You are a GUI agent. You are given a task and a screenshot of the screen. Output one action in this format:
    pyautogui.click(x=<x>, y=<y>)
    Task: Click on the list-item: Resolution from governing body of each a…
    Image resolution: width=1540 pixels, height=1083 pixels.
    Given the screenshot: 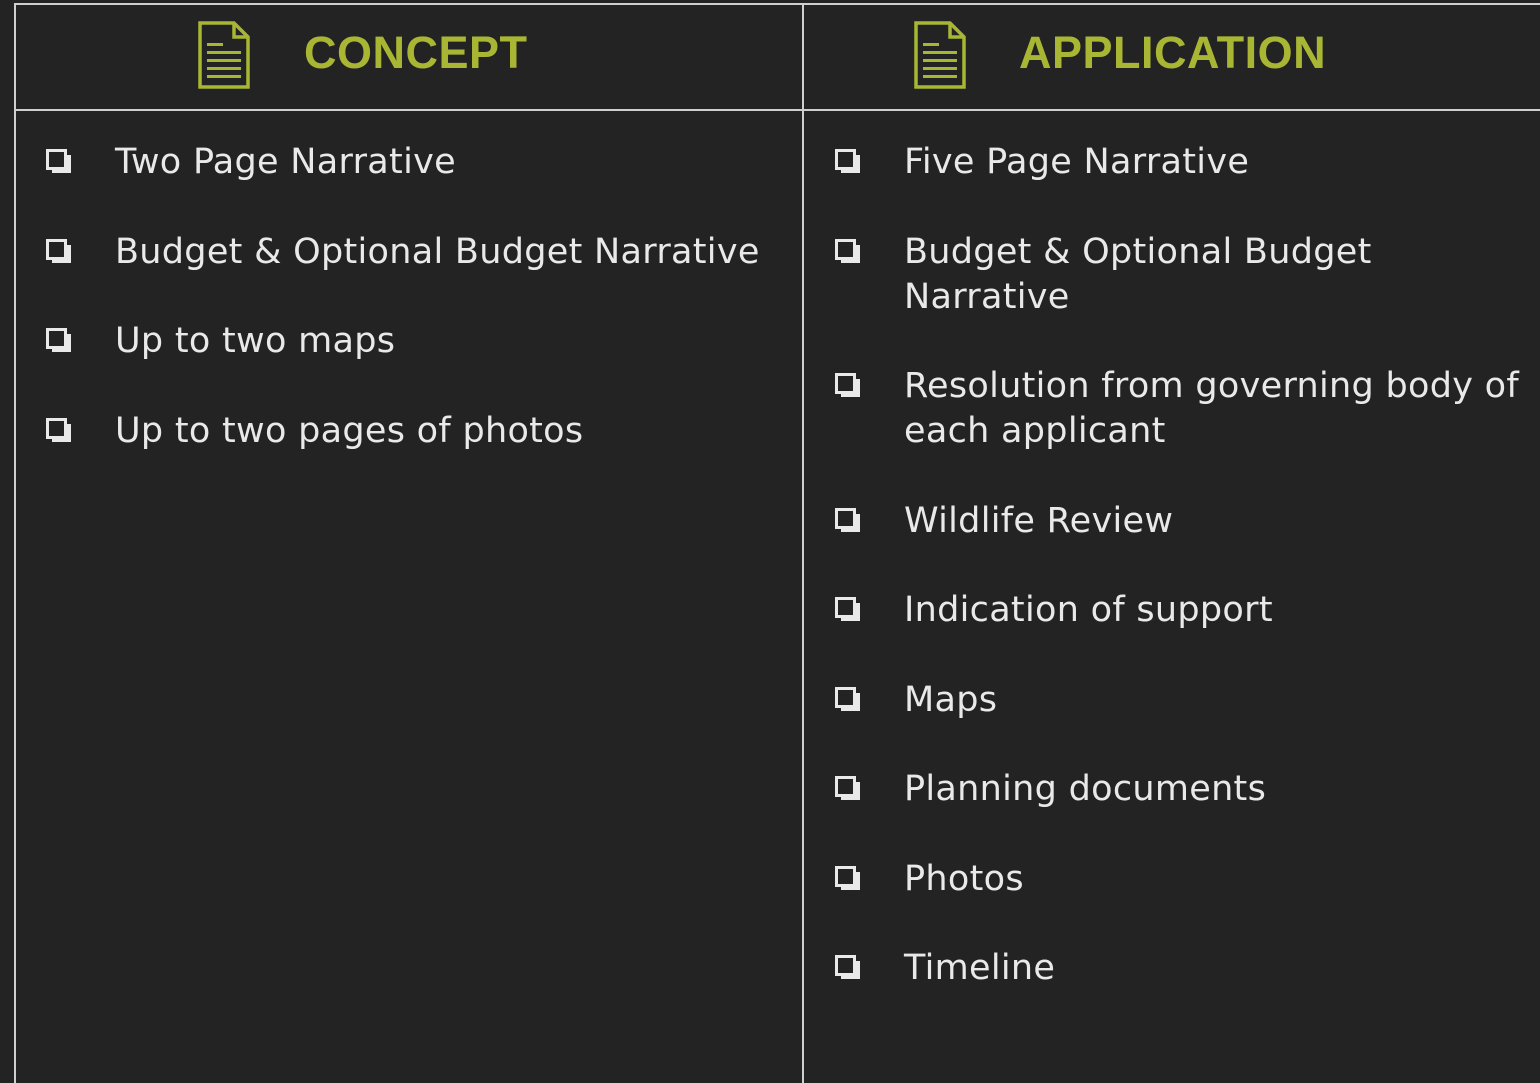 What is the action you would take?
    pyautogui.click(x=1178, y=409)
    